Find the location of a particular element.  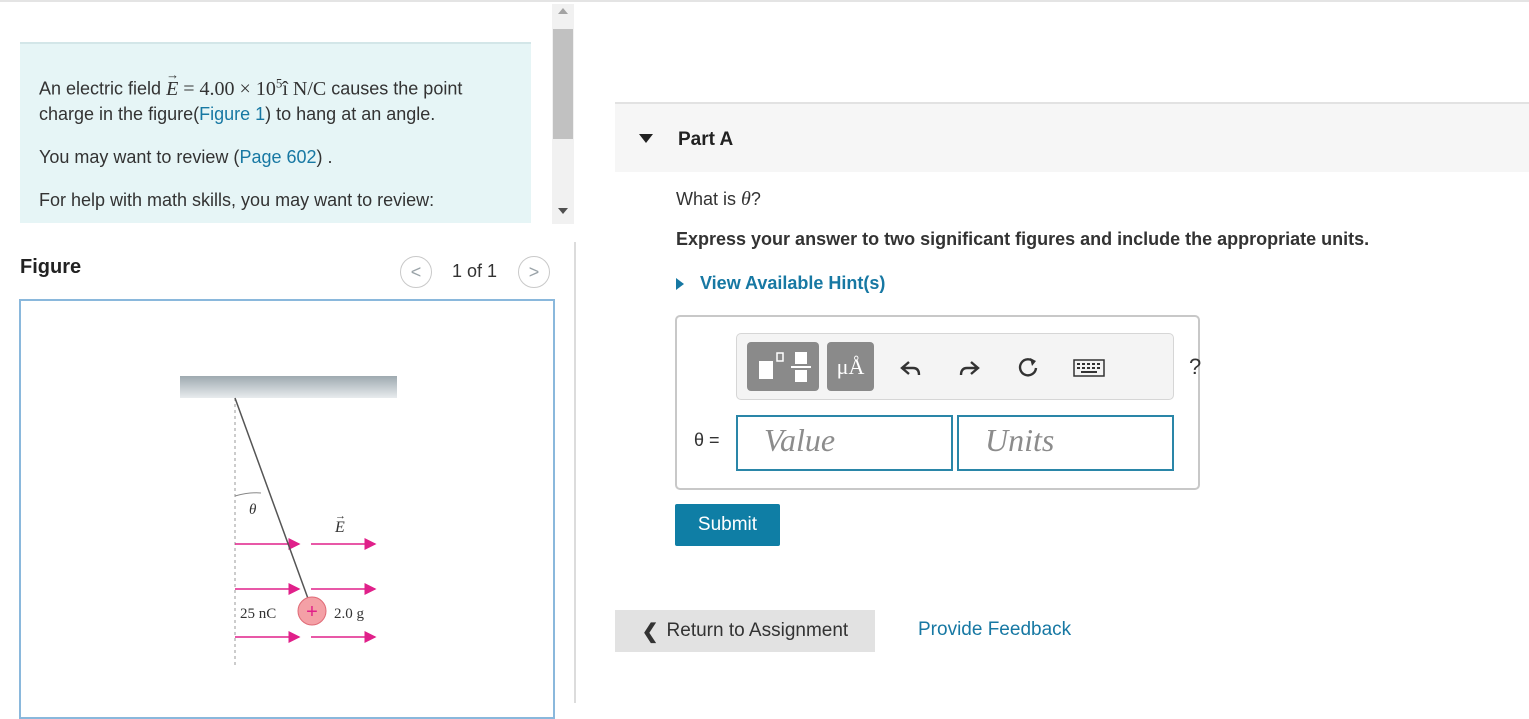

figure-label: Figure is located at coordinates (51, 267).